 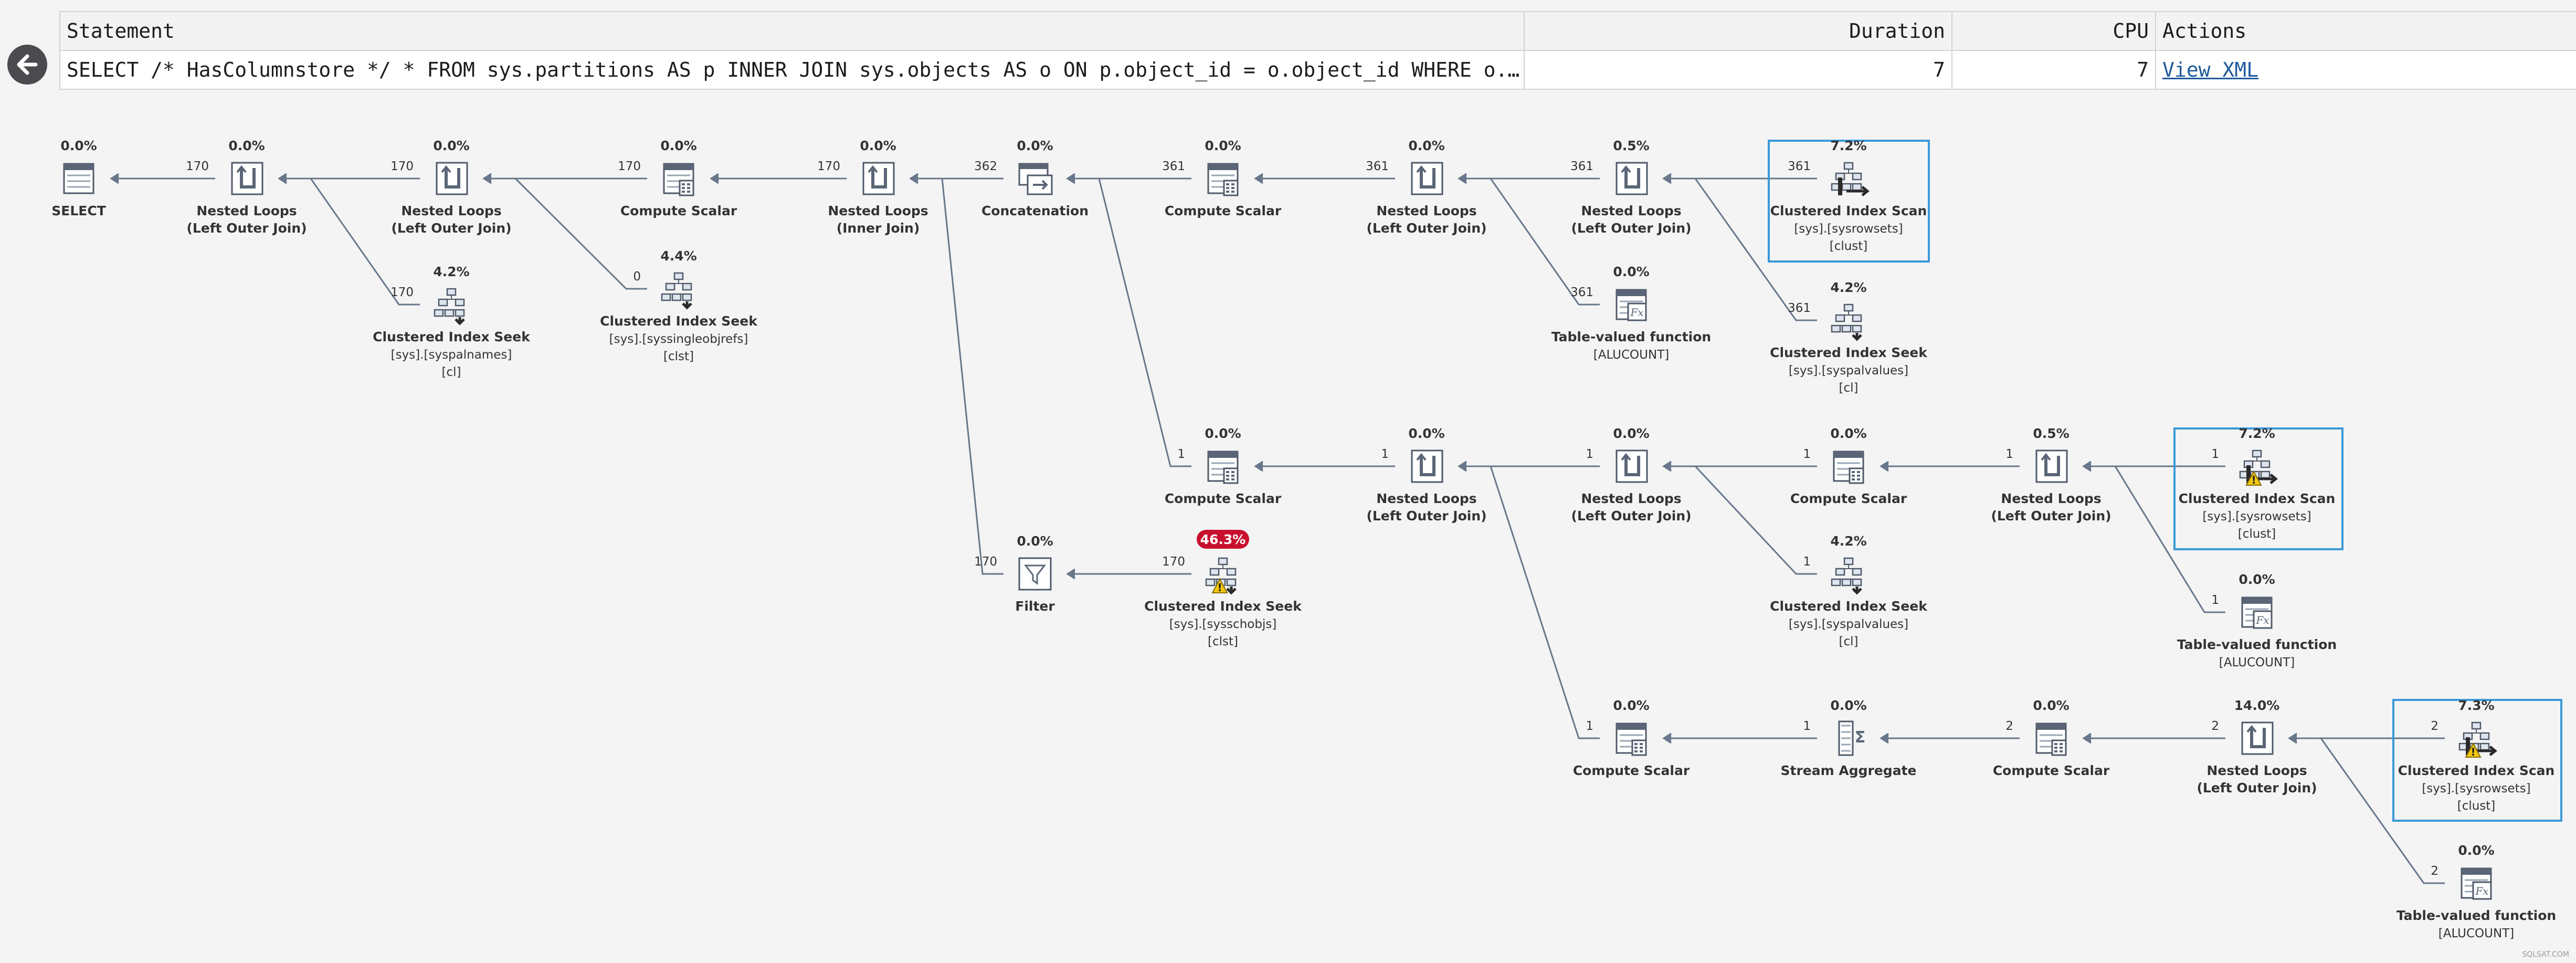 What do you see at coordinates (451, 271) in the screenshot?
I see `cost-percent: 4.2%` at bounding box center [451, 271].